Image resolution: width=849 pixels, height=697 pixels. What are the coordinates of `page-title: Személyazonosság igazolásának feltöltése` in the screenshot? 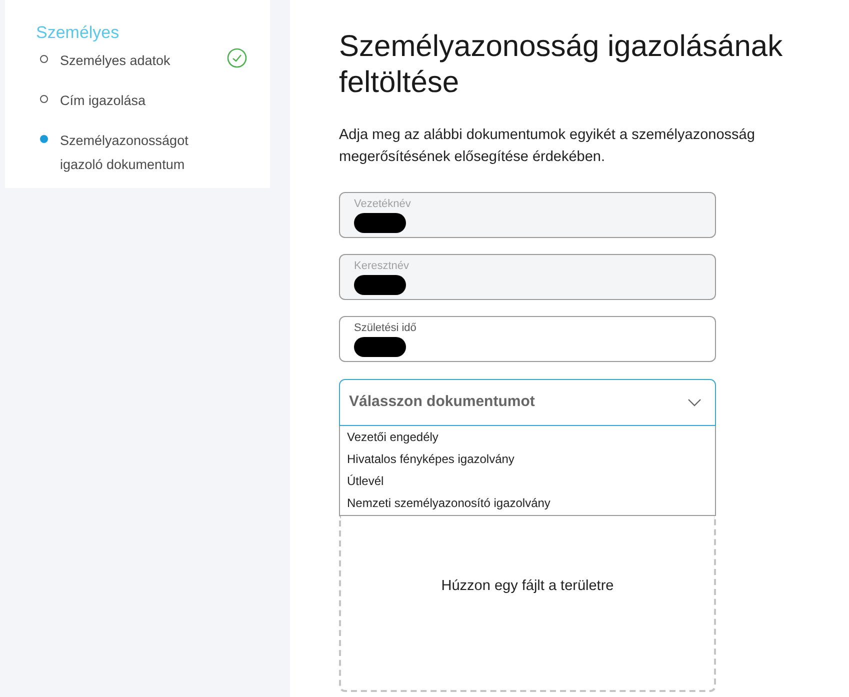 It's located at (561, 65).